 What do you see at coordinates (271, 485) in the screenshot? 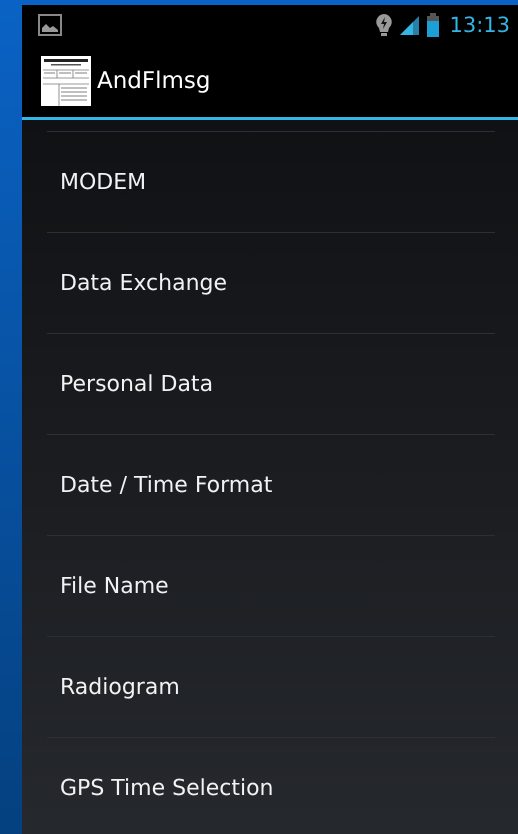
I see `menu-item: Date / Time Format` at bounding box center [271, 485].